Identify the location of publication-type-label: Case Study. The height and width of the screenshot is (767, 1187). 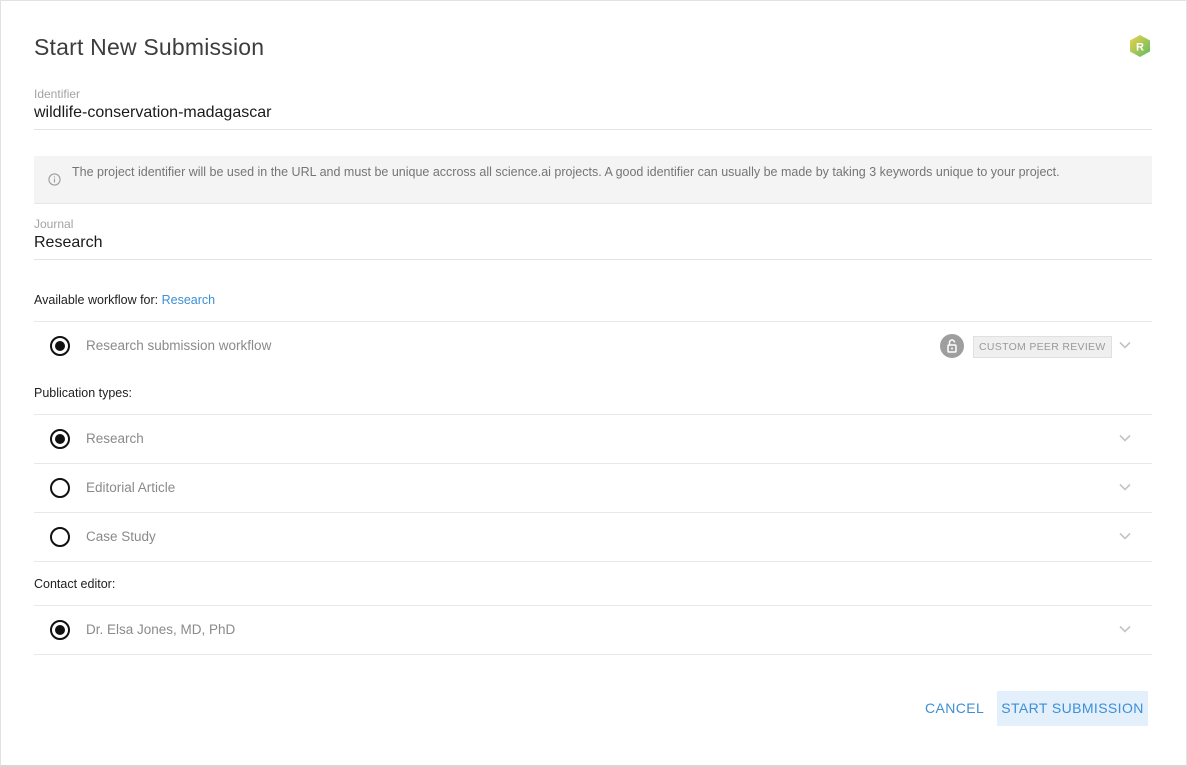
(121, 536).